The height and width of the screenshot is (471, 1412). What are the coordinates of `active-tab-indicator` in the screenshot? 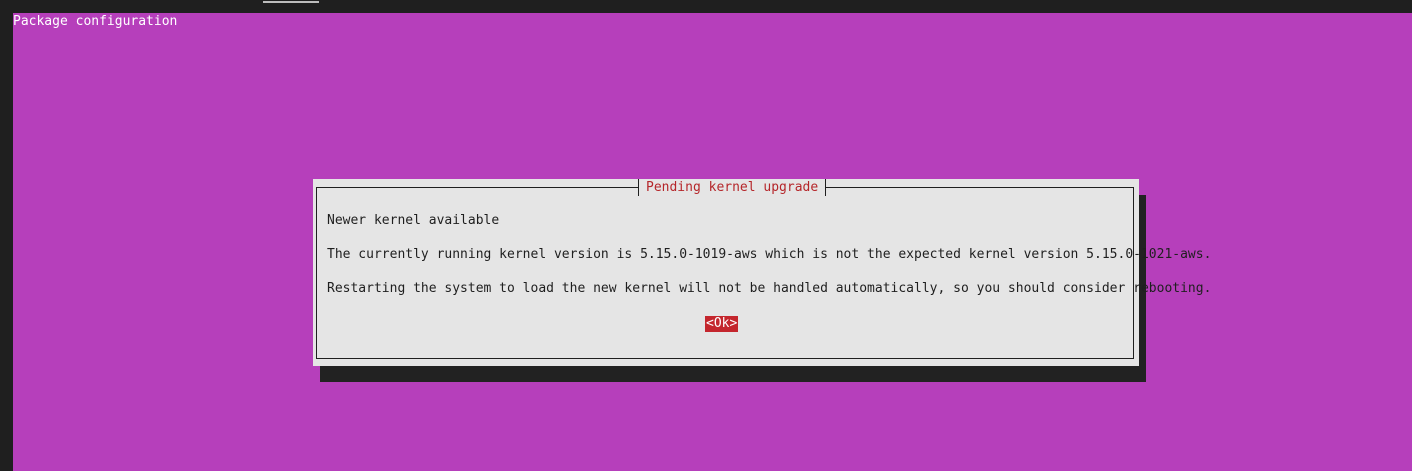 It's located at (291, 2).